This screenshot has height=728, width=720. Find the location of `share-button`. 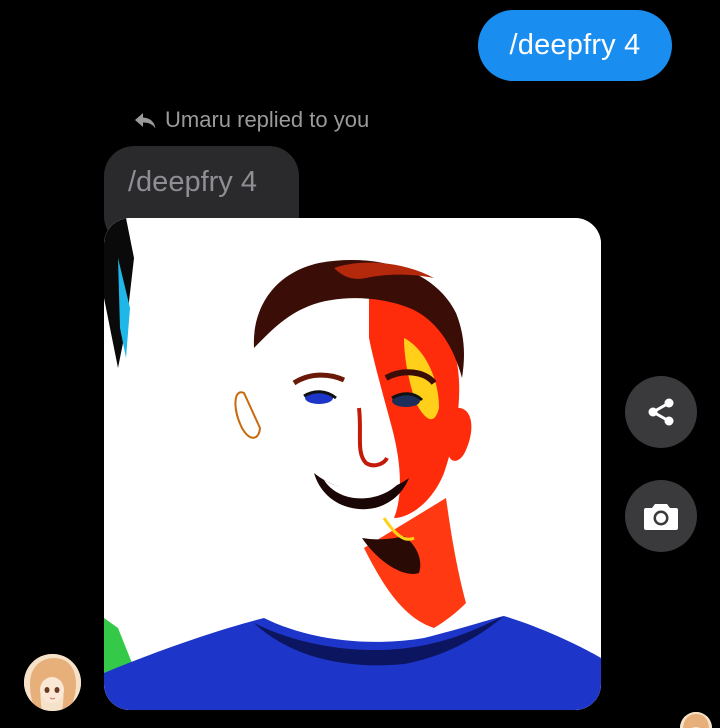

share-button is located at coordinates (661, 412).